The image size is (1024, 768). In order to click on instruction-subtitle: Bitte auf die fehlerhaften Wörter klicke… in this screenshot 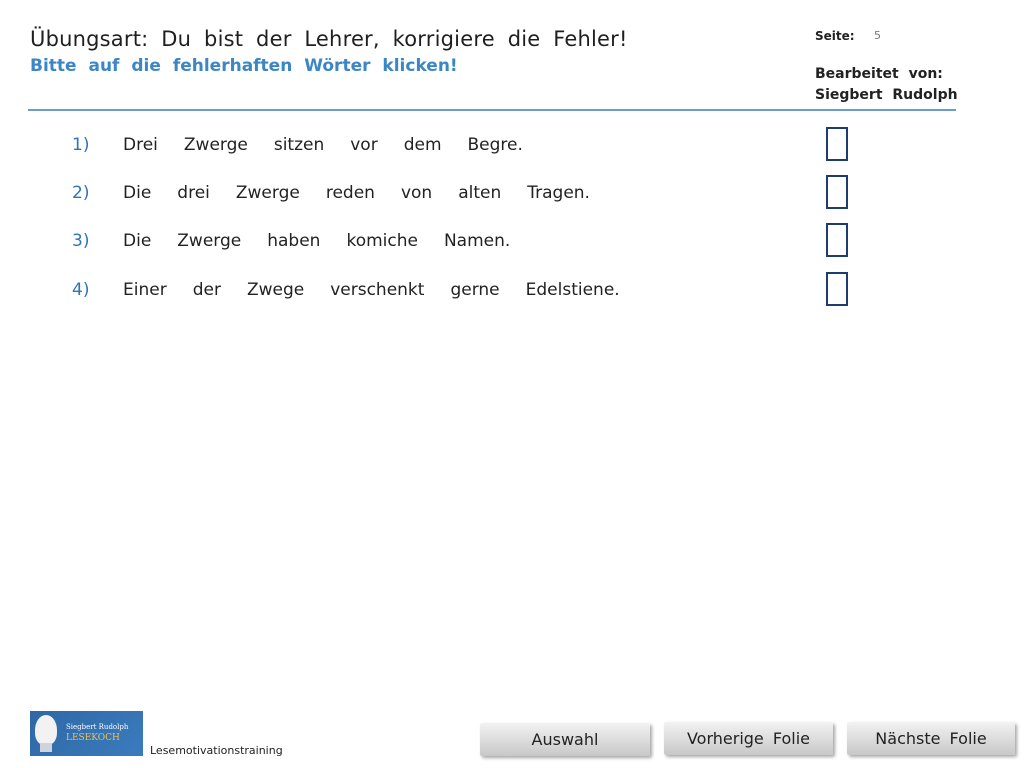, I will do `click(244, 66)`.